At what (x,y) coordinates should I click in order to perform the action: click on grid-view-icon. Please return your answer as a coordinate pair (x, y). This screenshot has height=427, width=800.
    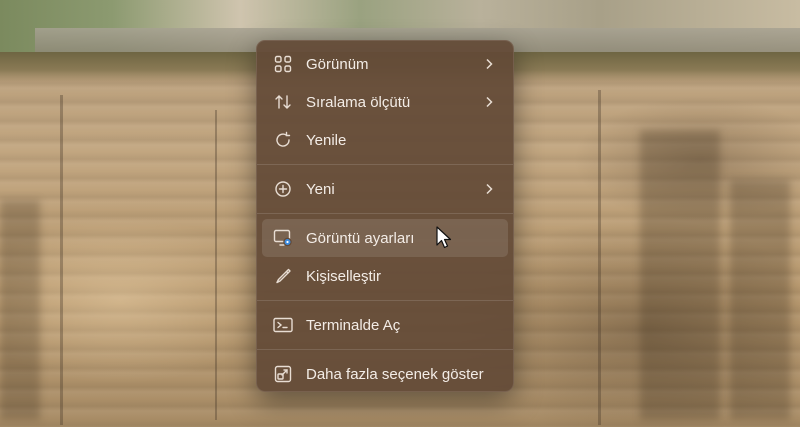
    Looking at the image, I should click on (283, 64).